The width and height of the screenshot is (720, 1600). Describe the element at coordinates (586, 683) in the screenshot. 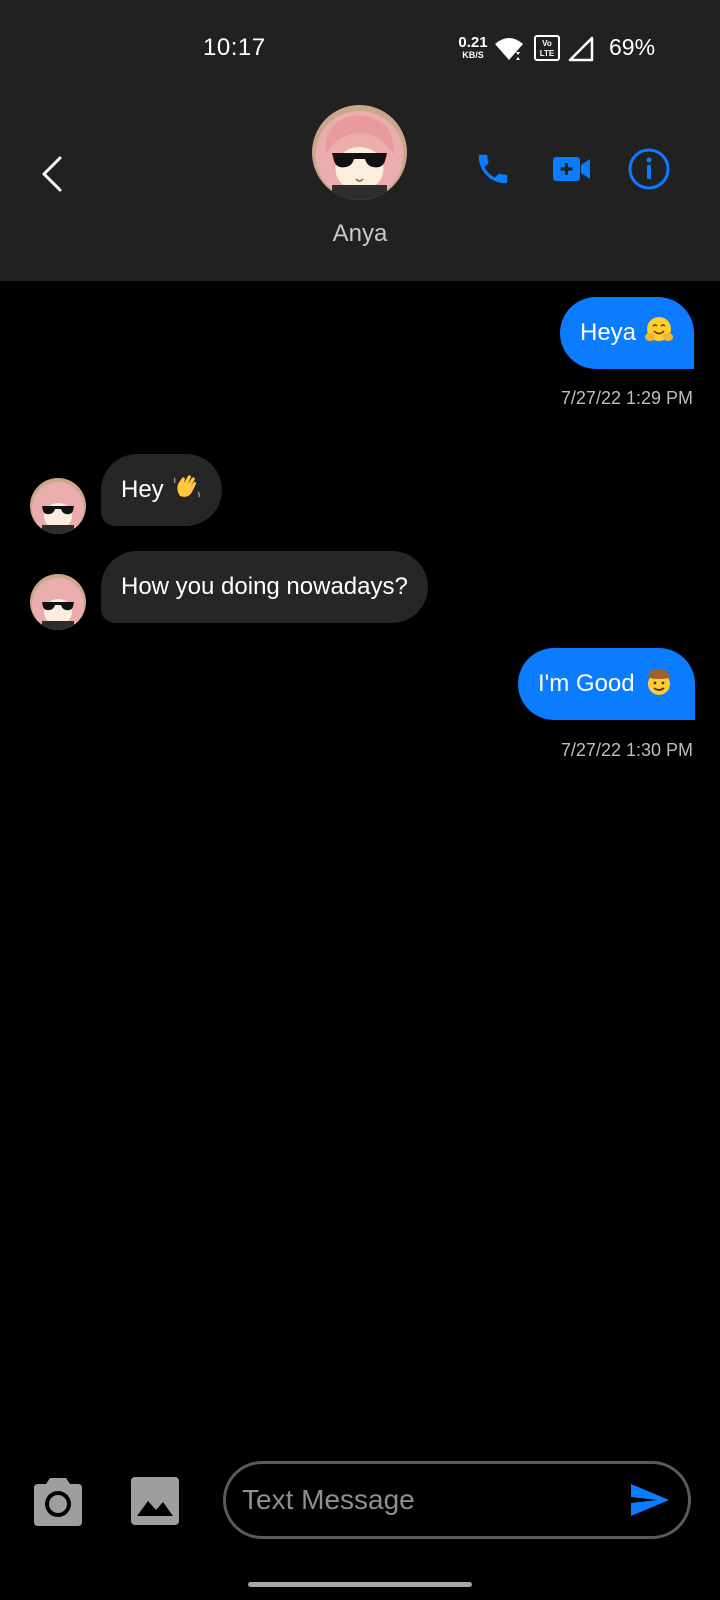

I see `message-text: I'm Good` at that location.